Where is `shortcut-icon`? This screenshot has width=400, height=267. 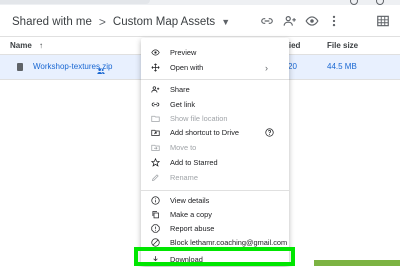
shortcut-icon is located at coordinates (155, 132).